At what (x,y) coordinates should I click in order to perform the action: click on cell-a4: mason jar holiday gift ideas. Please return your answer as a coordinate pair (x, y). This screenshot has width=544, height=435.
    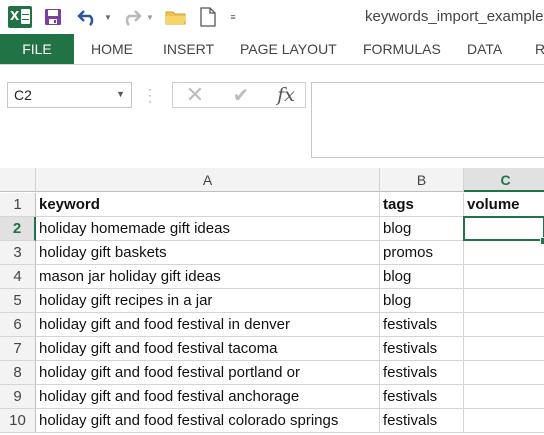
    Looking at the image, I should click on (208, 277).